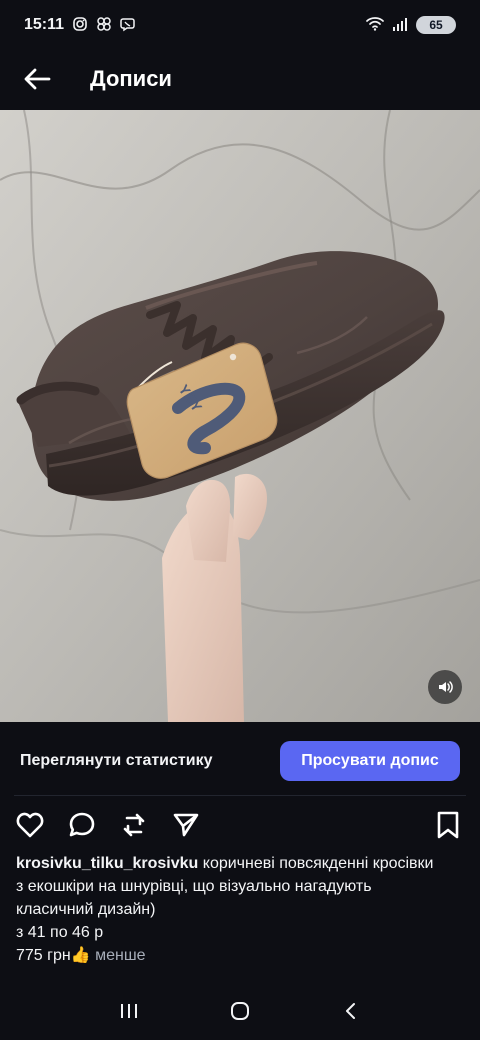 This screenshot has height=1040, width=480. Describe the element at coordinates (44, 24) in the screenshot. I see `status-time: 15:11` at that location.